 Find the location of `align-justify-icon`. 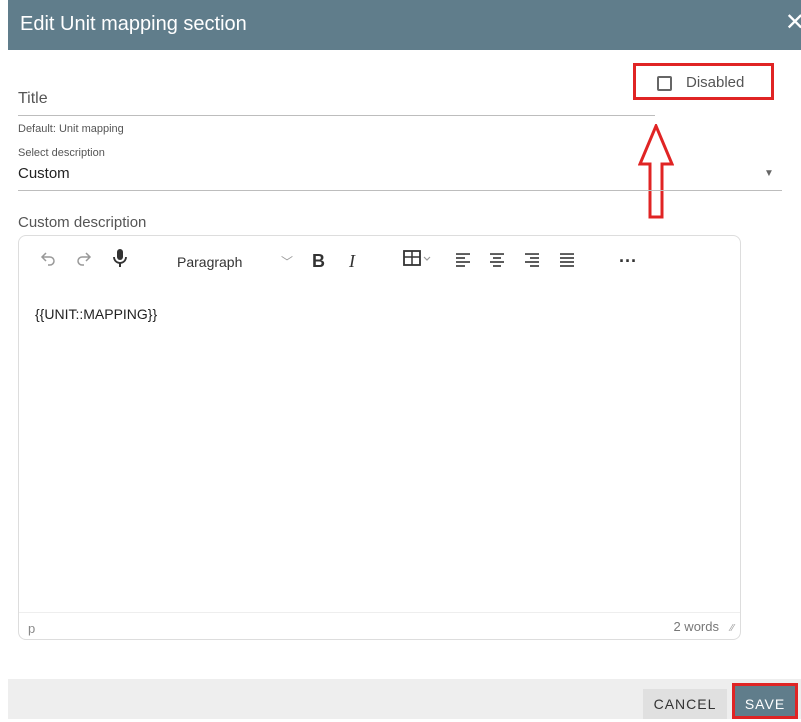

align-justify-icon is located at coordinates (567, 261).